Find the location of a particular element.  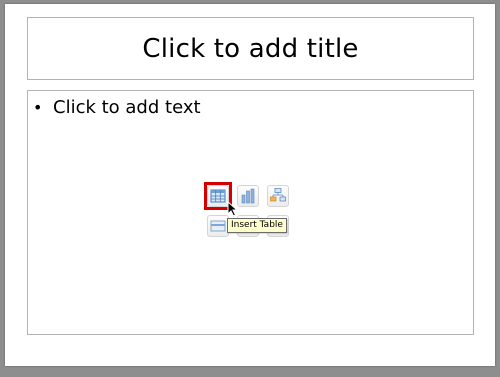

content-icon-group: Insert Table is located at coordinates (250, 214).